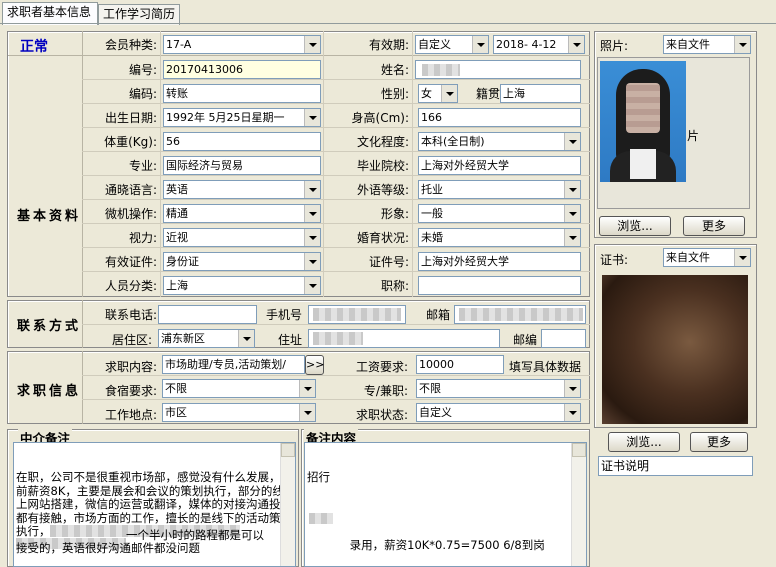 This screenshot has width=776, height=567. I want to click on title-label: 职称:, so click(394, 286).